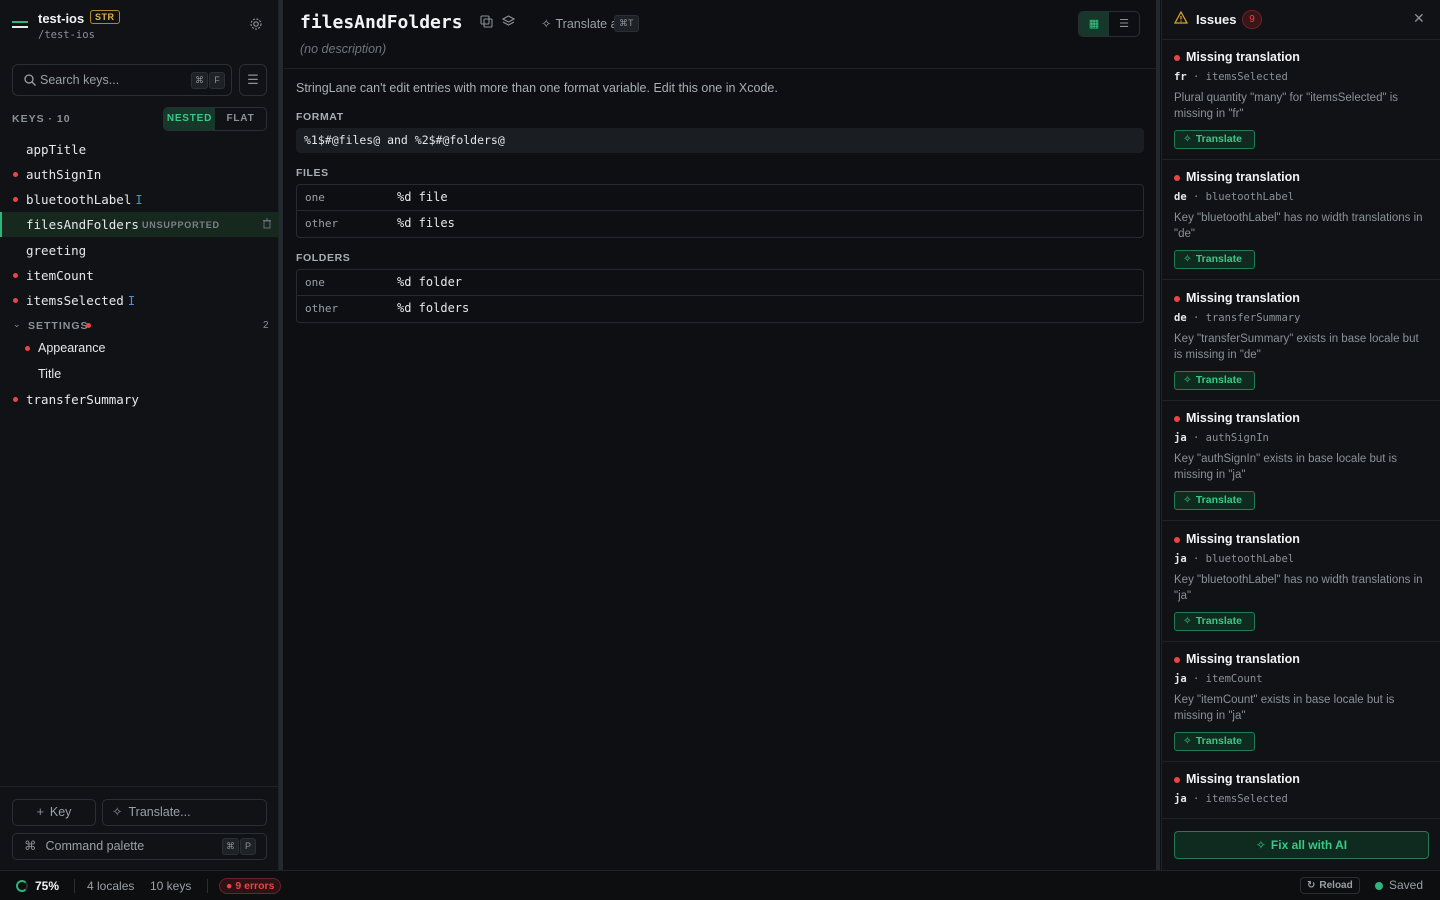 The width and height of the screenshot is (1440, 900). I want to click on translate-all-button: ✧ Translate all, so click(582, 23).